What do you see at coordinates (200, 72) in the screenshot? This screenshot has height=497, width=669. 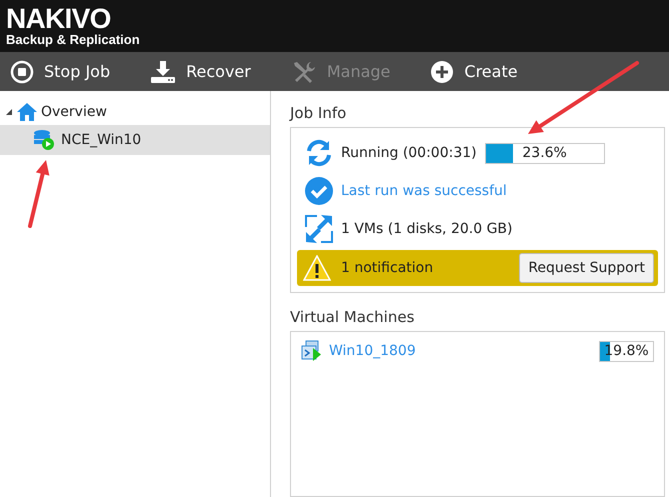 I see `toolbar-button: Recover` at bounding box center [200, 72].